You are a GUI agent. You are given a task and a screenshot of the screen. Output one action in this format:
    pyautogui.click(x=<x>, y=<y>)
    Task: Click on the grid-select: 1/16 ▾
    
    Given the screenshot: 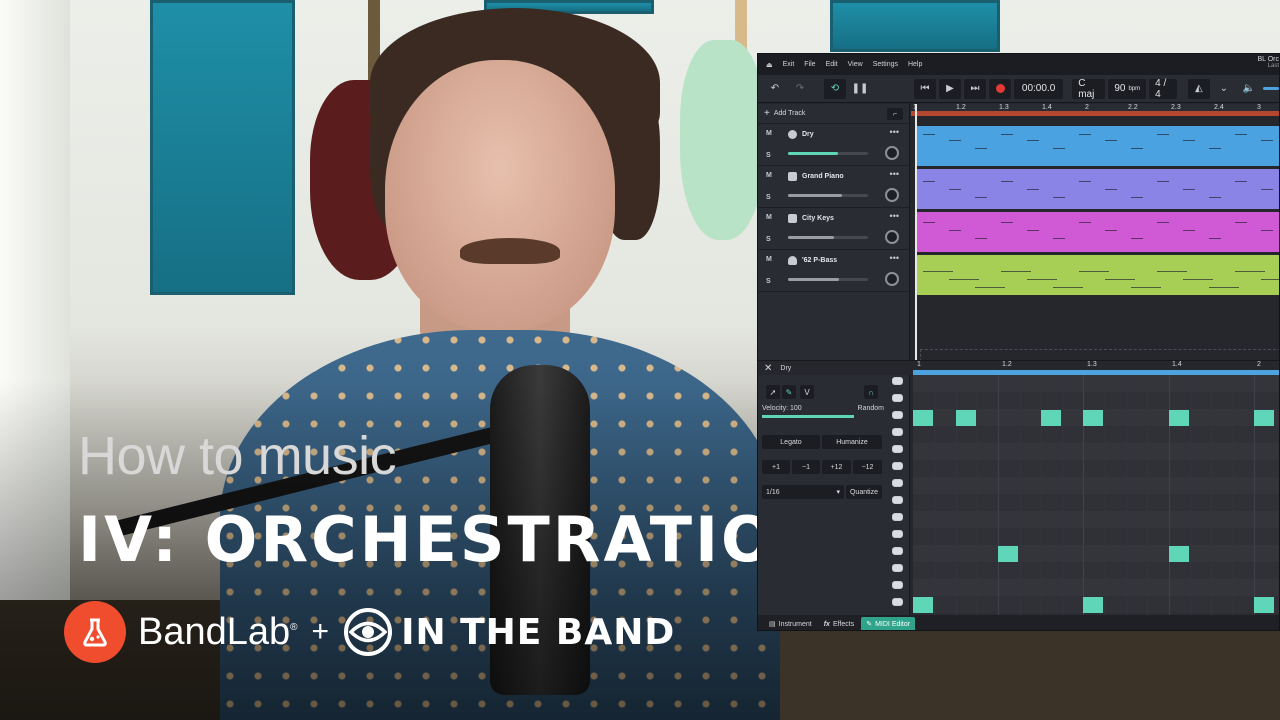 What is the action you would take?
    pyautogui.click(x=803, y=492)
    